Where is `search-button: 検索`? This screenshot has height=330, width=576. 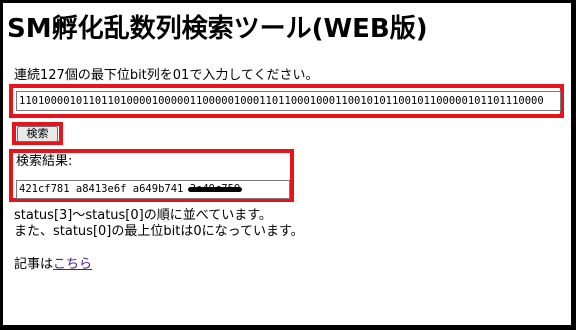 search-button: 検索 is located at coordinates (37, 134).